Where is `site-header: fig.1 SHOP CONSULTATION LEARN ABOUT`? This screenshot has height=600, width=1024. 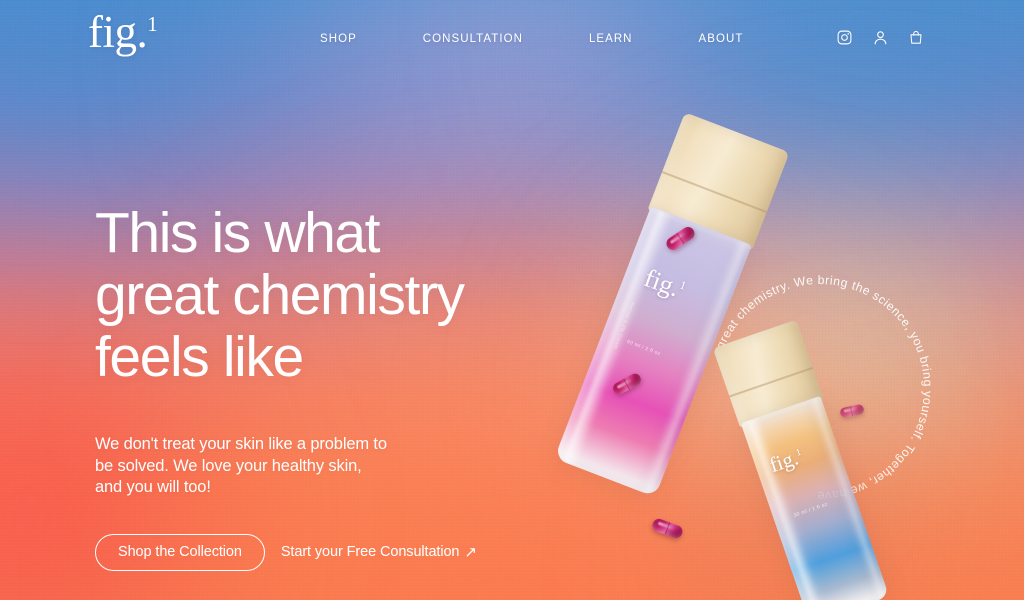
site-header: fig.1 SHOP CONSULTATION LEARN ABOUT is located at coordinates (512, 41).